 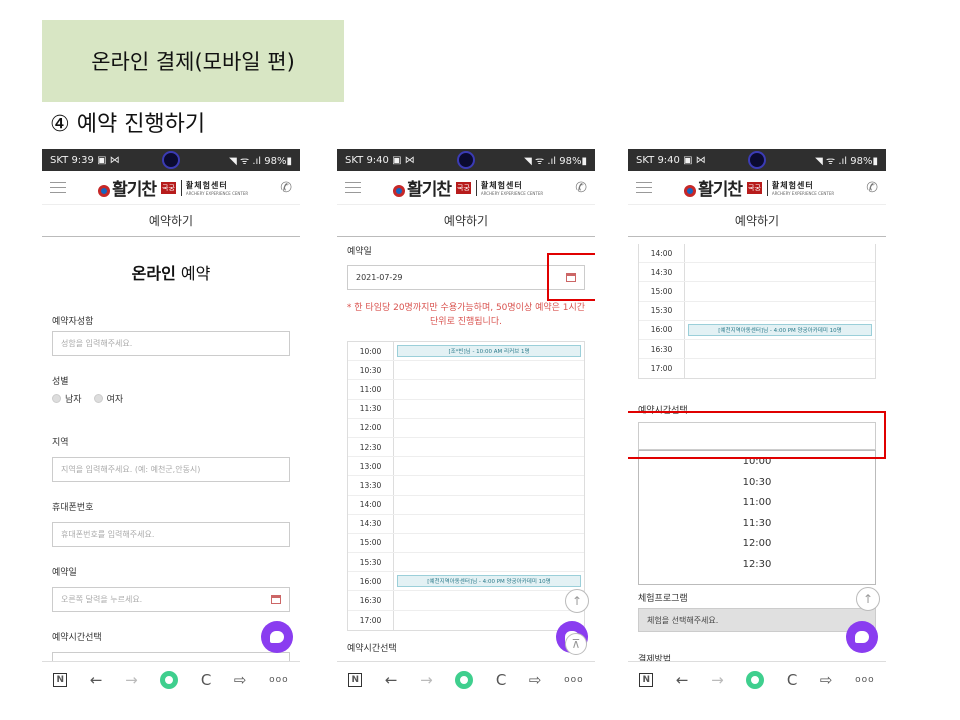 I want to click on schedule-row: 17:00, so click(x=757, y=369).